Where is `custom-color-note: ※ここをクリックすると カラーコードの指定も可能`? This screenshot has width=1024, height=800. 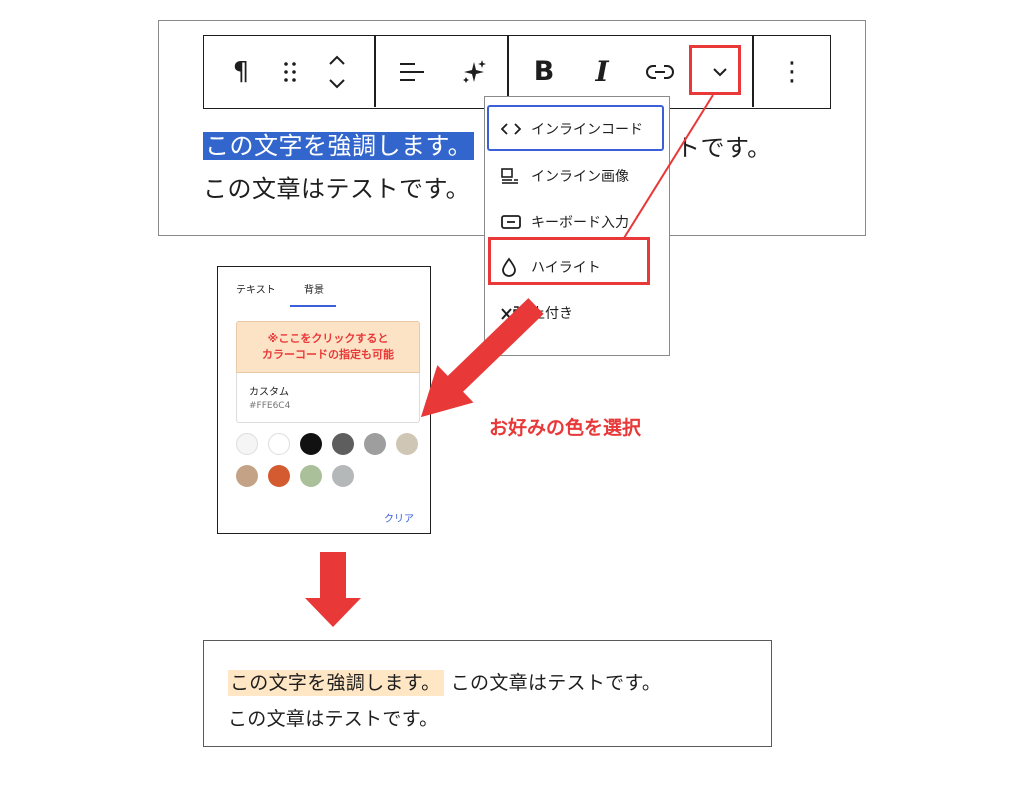
custom-color-note: ※ここをクリックすると カラーコードの指定も可能 is located at coordinates (328, 347).